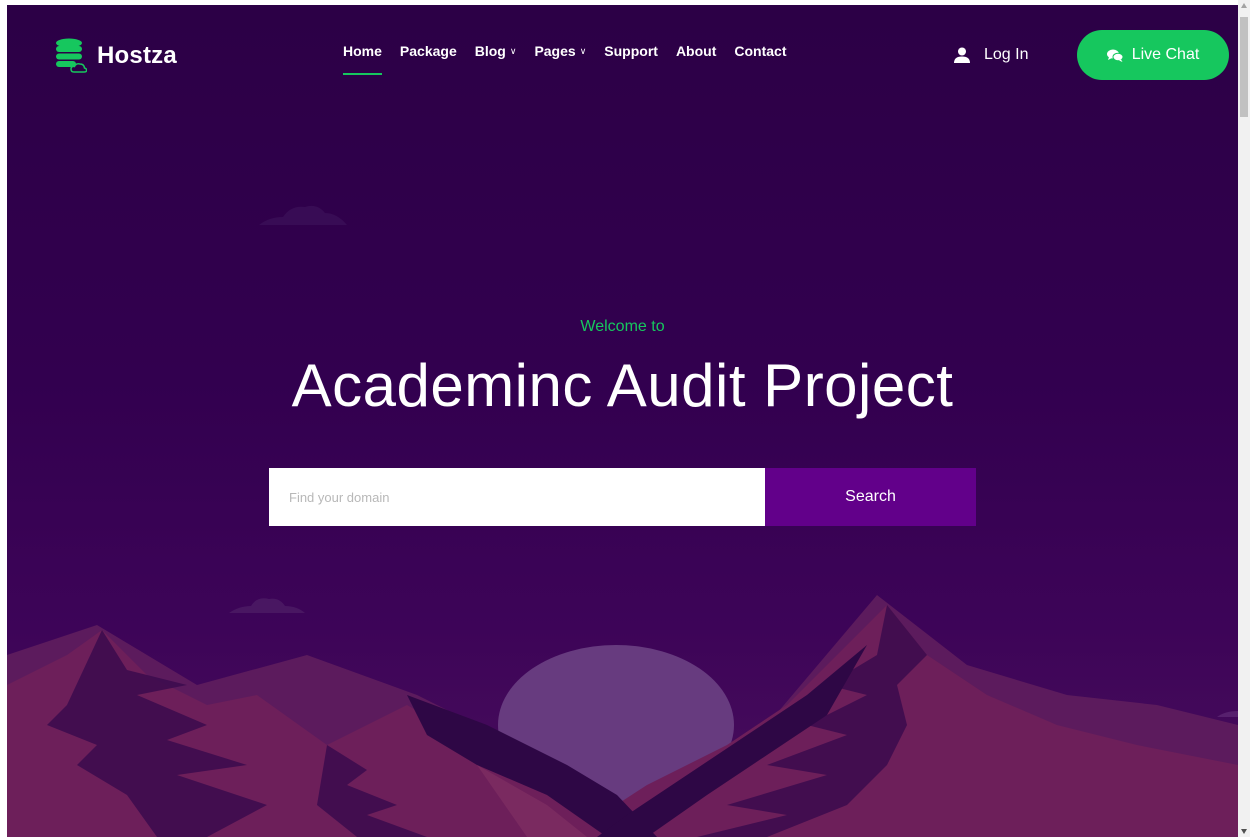  I want to click on nav-item-label: Home, so click(362, 51).